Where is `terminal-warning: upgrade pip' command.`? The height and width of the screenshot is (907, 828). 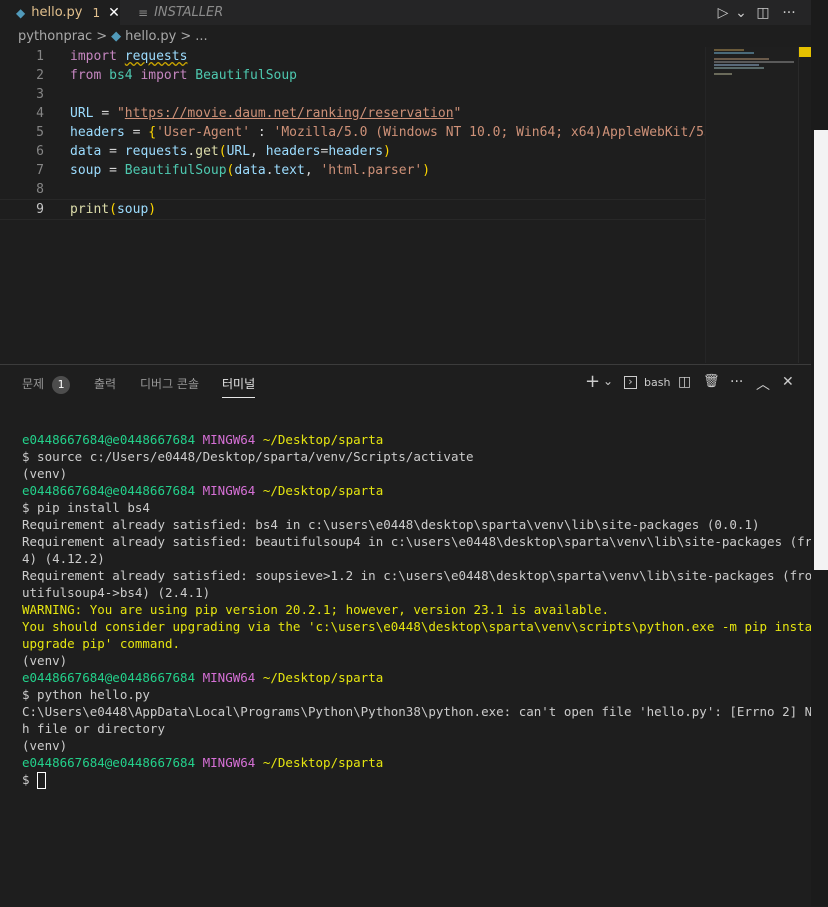 terminal-warning: upgrade pip' command. is located at coordinates (101, 643).